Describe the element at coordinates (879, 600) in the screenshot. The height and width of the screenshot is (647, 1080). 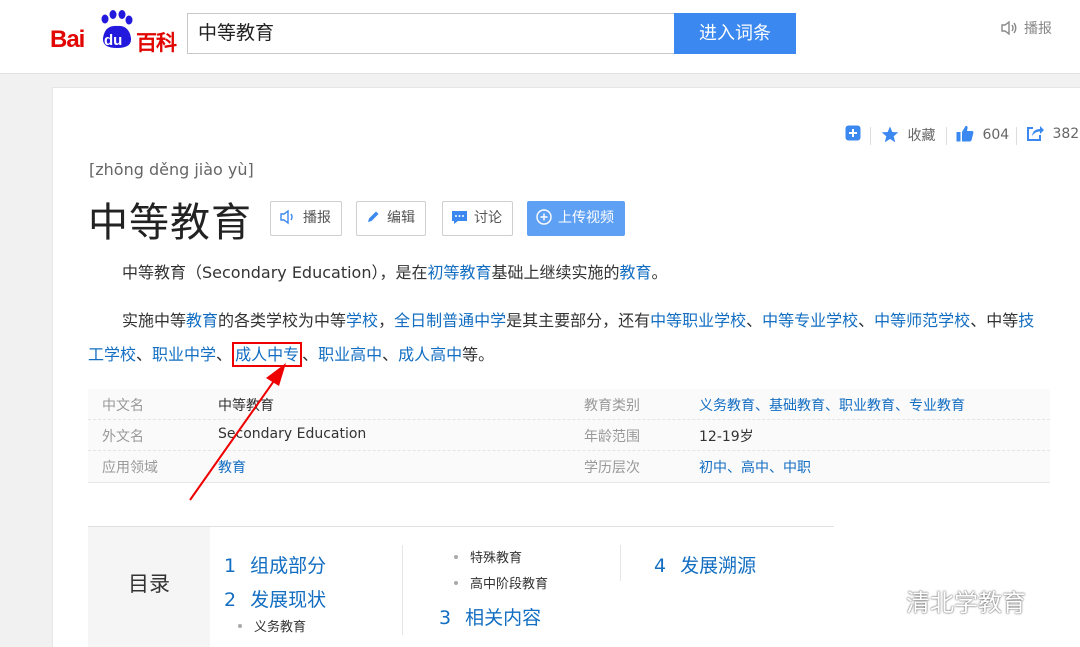
I see `wechat-icon` at that location.